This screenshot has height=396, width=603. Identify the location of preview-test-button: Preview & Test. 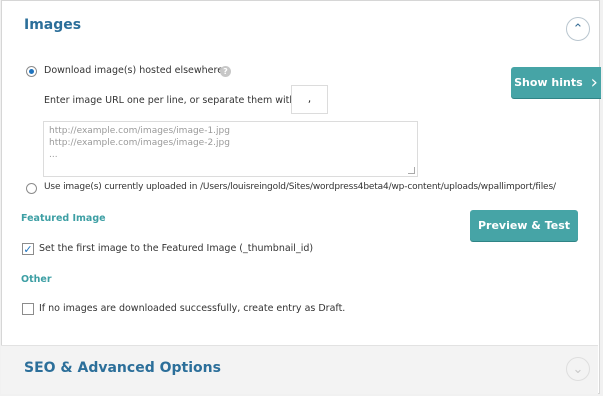
(524, 225).